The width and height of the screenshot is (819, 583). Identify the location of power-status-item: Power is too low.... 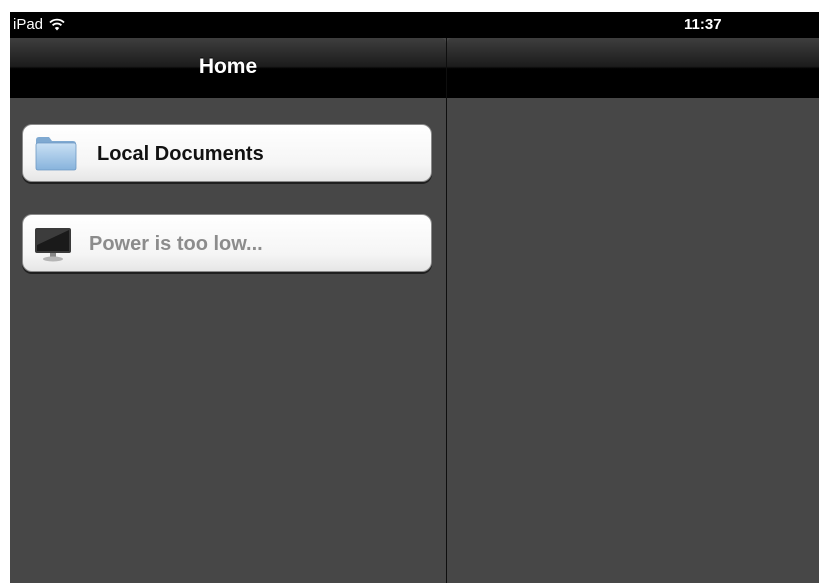
(227, 243).